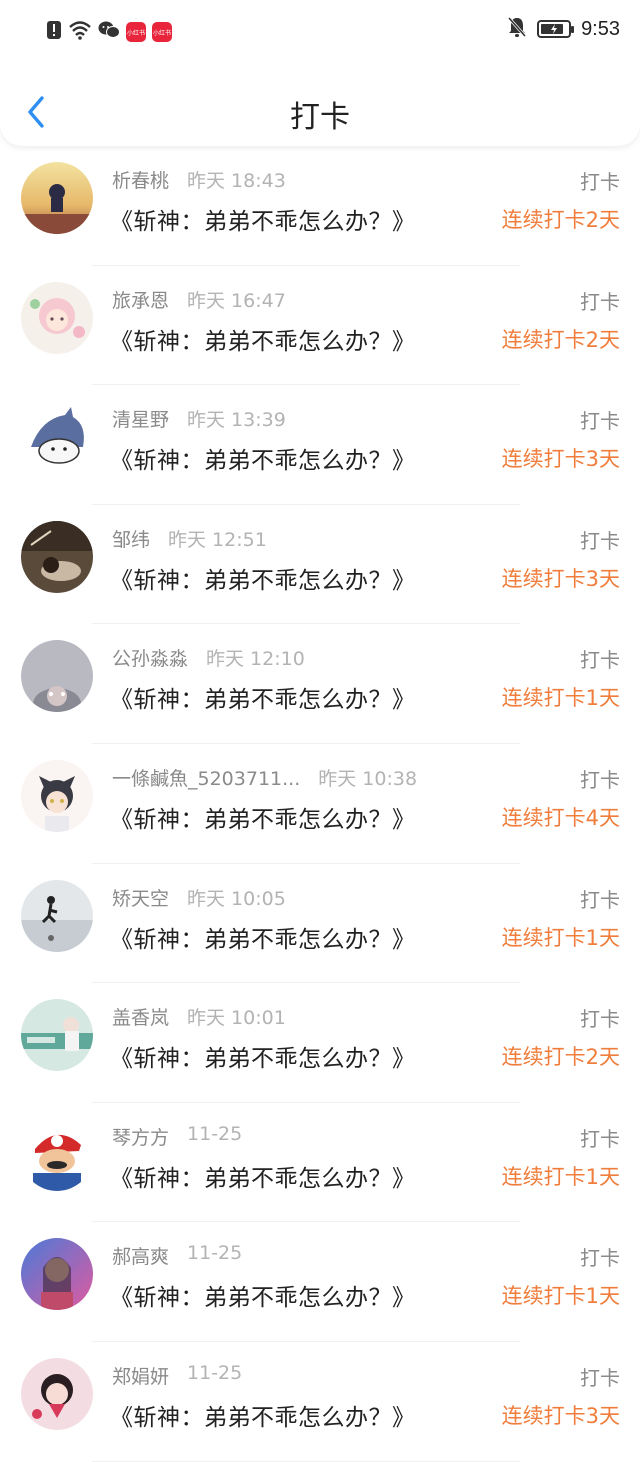  What do you see at coordinates (80, 32) in the screenshot?
I see `wifi-icon` at bounding box center [80, 32].